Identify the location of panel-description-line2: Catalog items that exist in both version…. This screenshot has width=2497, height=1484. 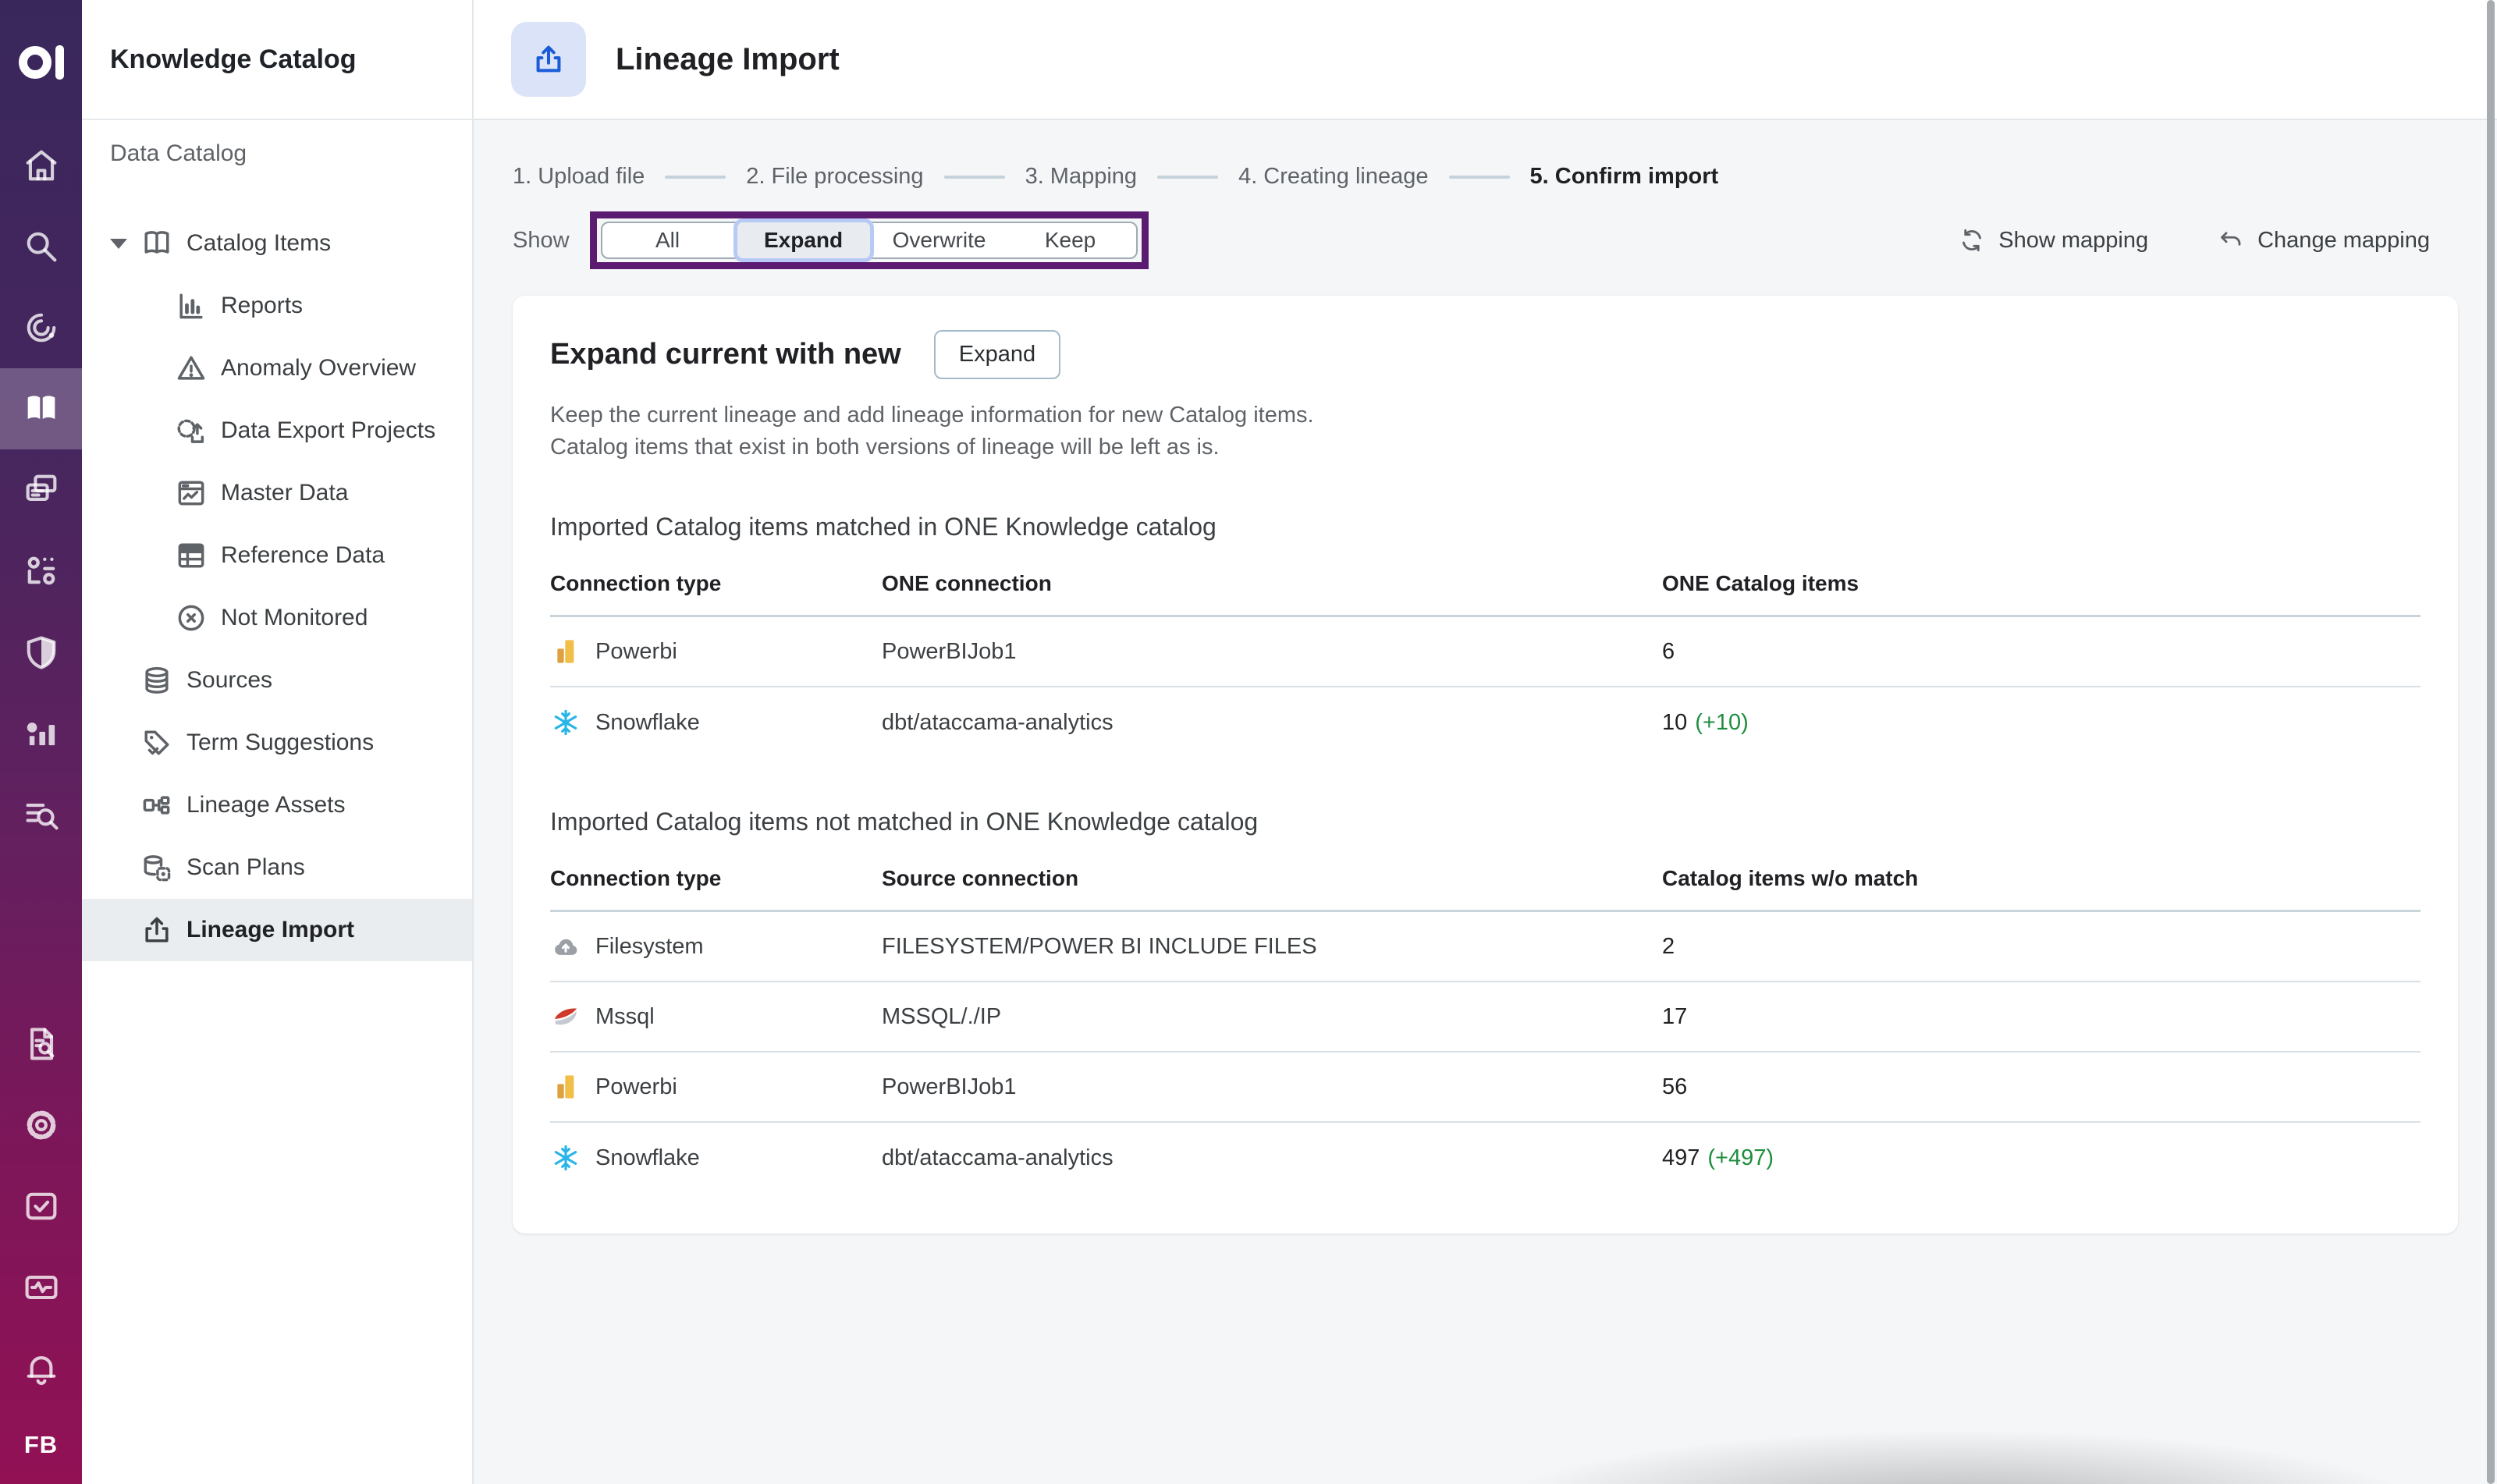
(885, 447).